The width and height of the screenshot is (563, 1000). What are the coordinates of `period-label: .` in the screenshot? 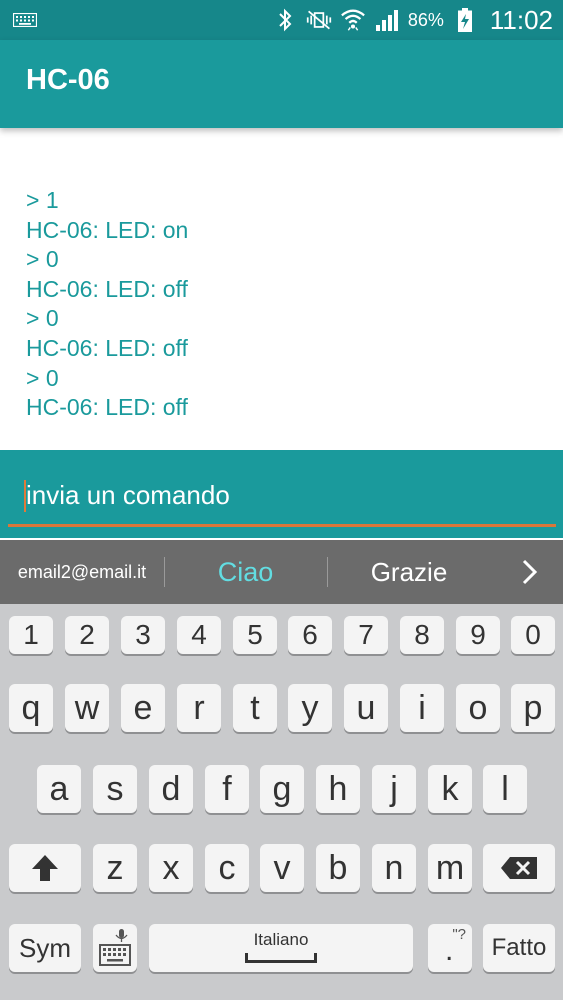 It's located at (449, 950).